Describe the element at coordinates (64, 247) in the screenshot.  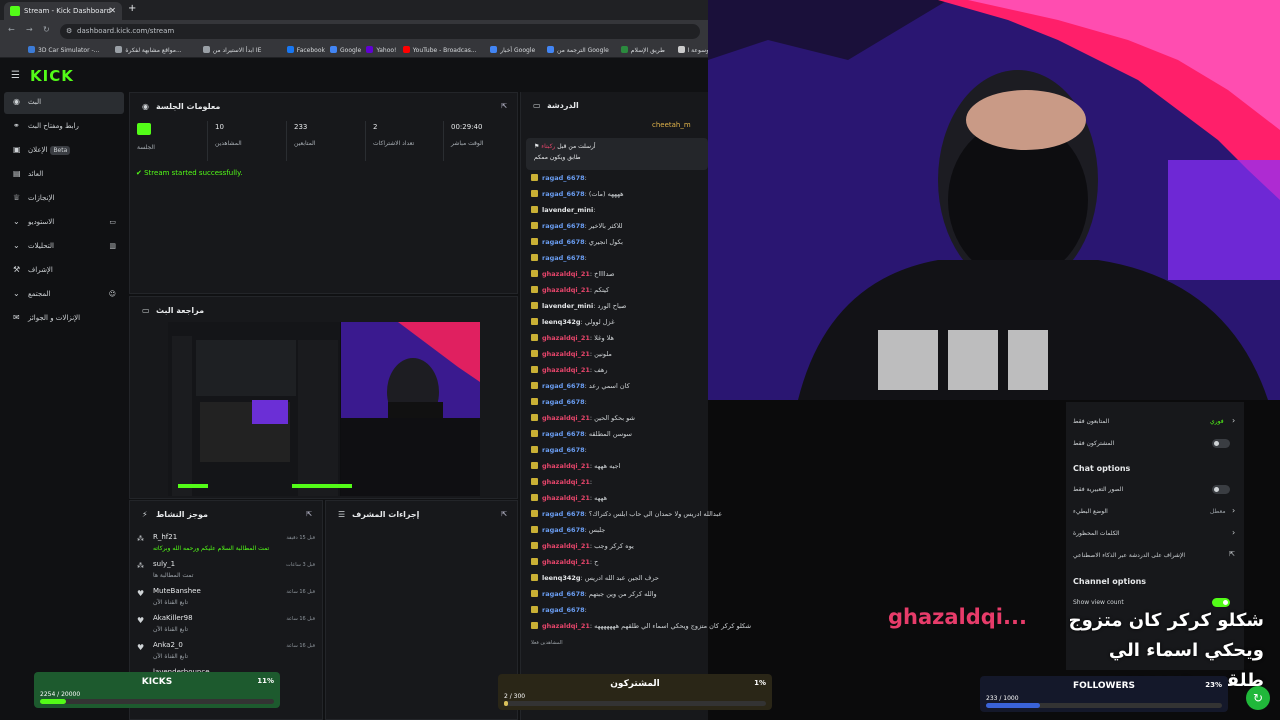
I see `sidebar-item-analytics: ⌄ التحليلات ▥` at that location.